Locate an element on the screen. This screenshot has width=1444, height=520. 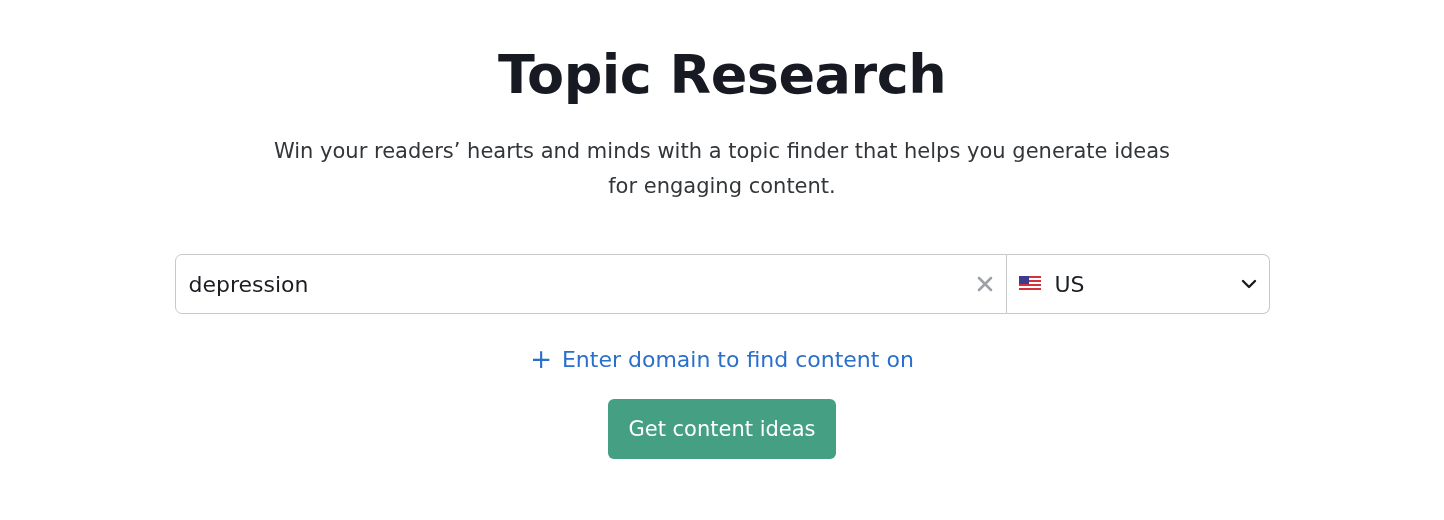
flag-icon is located at coordinates (1029, 284).